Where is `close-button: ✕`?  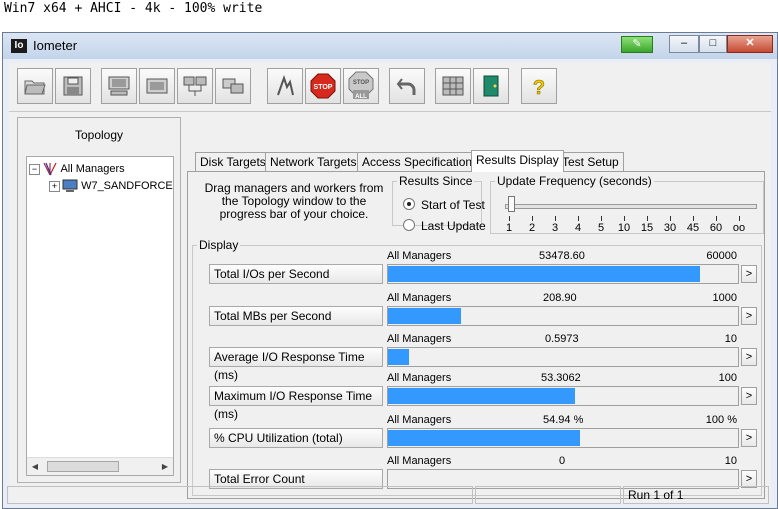 close-button: ✕ is located at coordinates (750, 44).